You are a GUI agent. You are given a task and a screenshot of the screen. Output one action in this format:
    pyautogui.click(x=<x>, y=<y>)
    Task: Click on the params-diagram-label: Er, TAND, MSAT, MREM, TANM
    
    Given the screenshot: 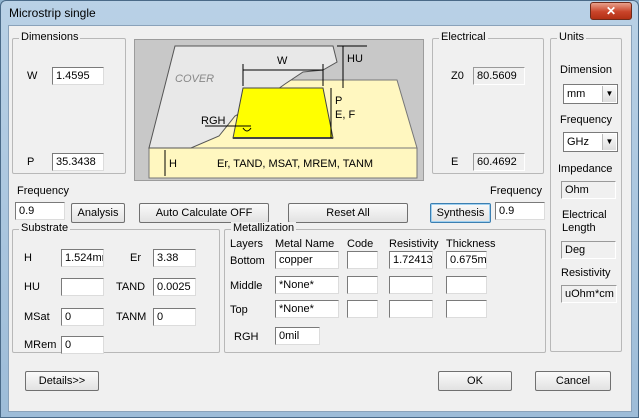 What is the action you would take?
    pyautogui.click(x=295, y=164)
    